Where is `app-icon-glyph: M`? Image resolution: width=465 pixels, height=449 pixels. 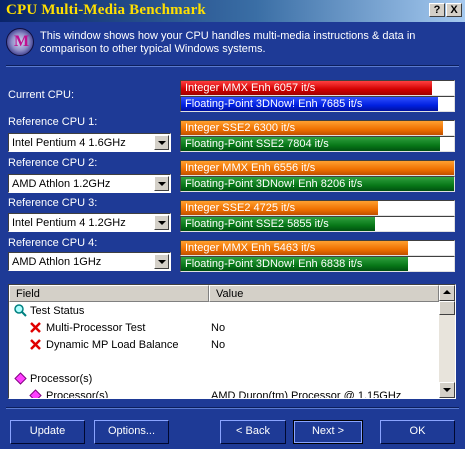
app-icon-glyph: M is located at coordinates (22, 41).